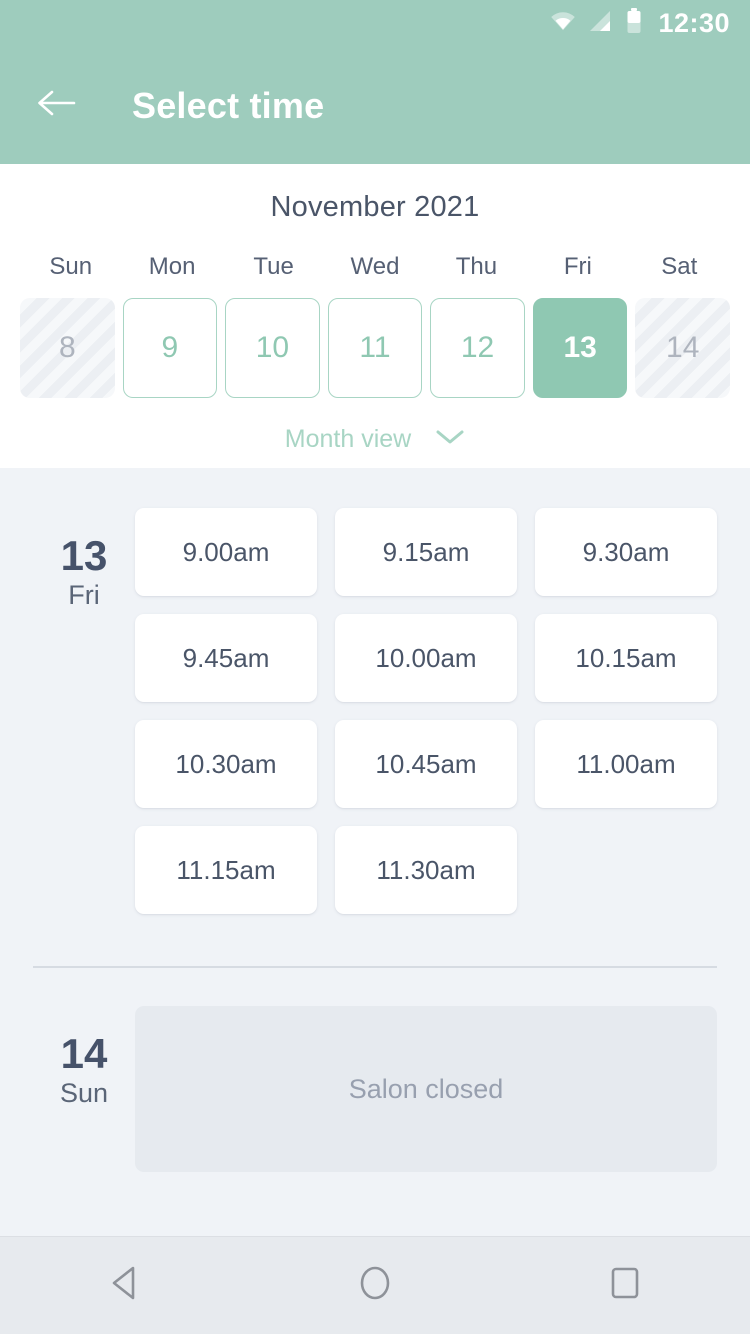  I want to click on day-group-label: 14 Sun, so click(84, 1089).